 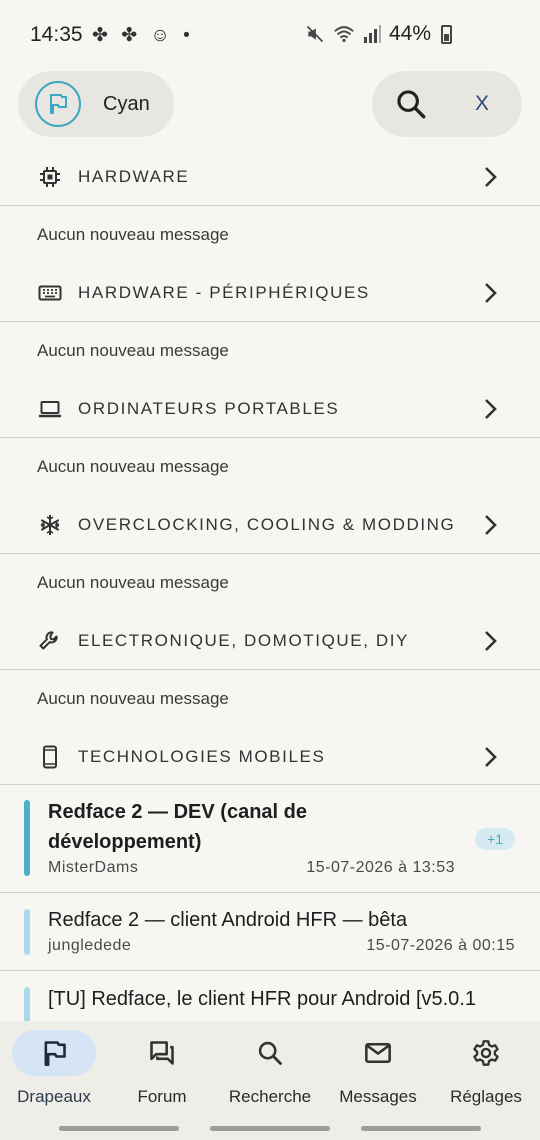 What do you see at coordinates (209, 408) in the screenshot?
I see `category-title: ORDINATEURS PORTABLES` at bounding box center [209, 408].